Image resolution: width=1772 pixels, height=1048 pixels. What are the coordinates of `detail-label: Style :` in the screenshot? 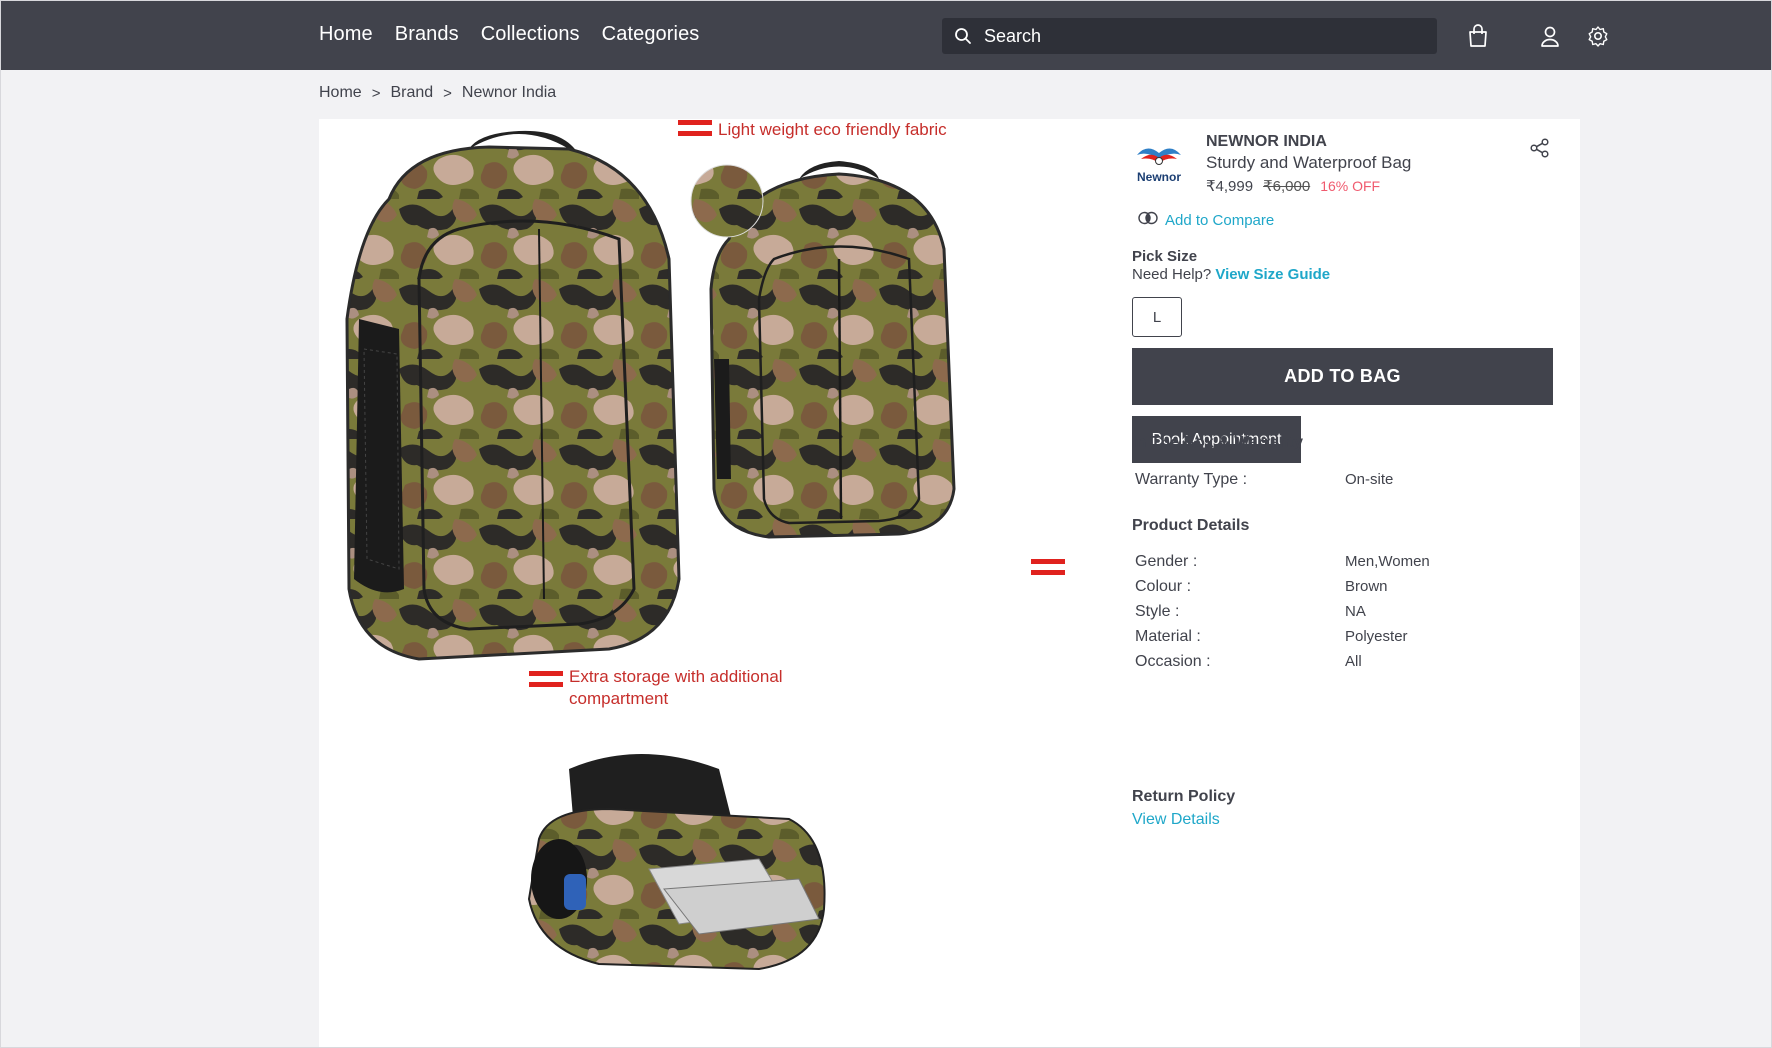 It's located at (1157, 611).